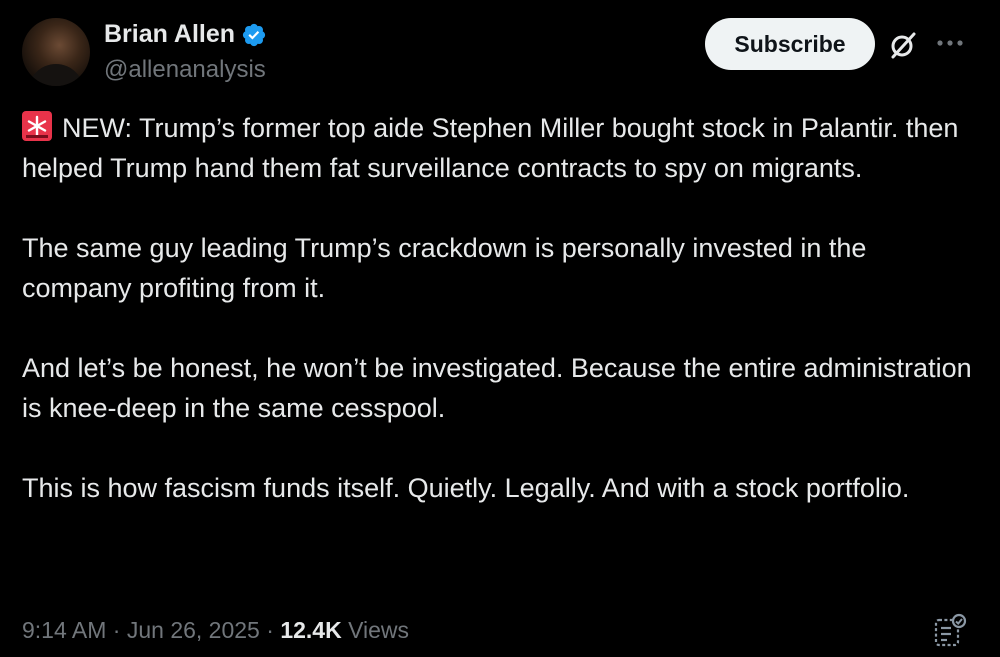  Describe the element at coordinates (950, 630) in the screenshot. I see `post-analytics-icon` at that location.